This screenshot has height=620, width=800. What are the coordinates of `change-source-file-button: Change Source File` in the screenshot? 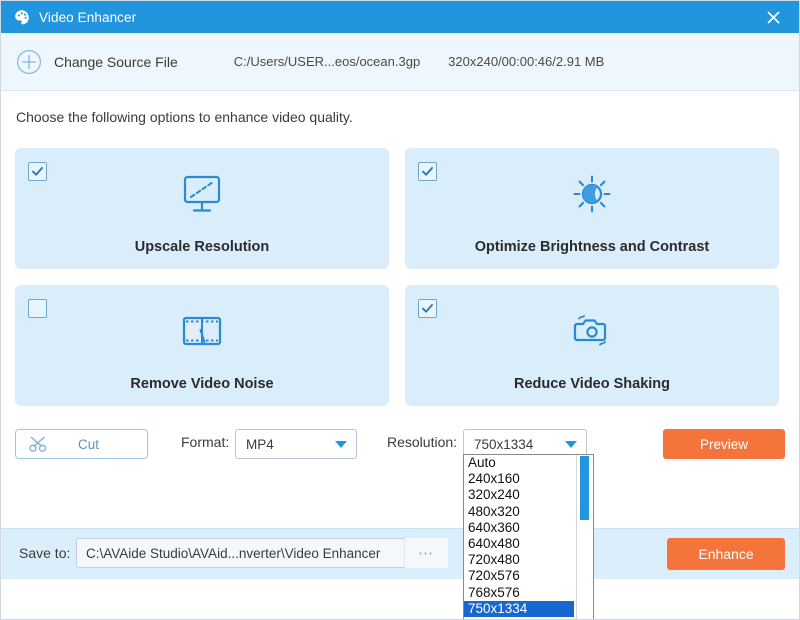 It's located at (116, 62).